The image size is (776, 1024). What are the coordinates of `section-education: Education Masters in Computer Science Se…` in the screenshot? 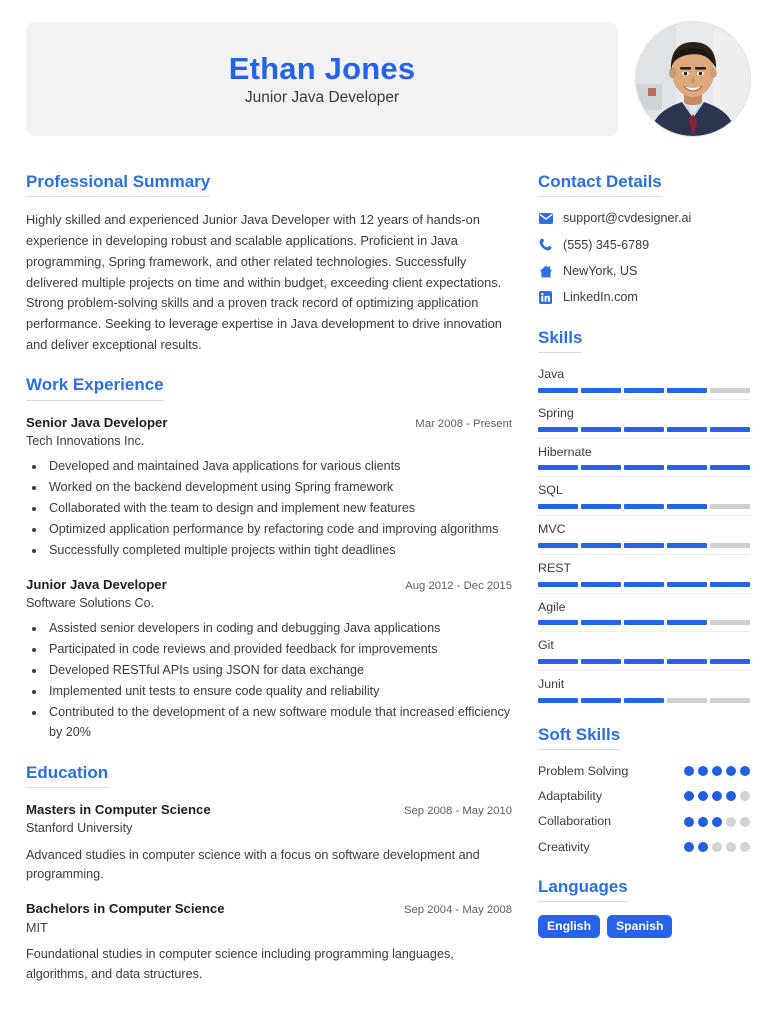 It's located at (269, 874).